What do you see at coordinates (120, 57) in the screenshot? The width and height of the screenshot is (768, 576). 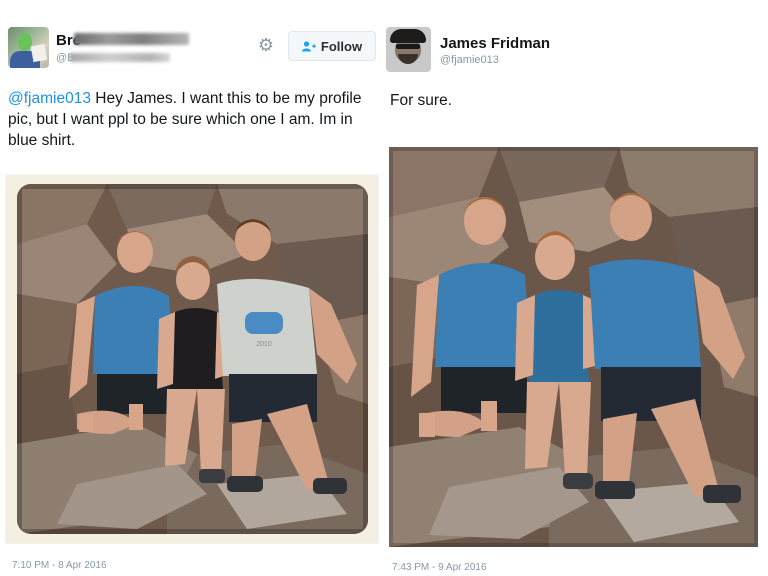 I see `redacted-handle-blur` at bounding box center [120, 57].